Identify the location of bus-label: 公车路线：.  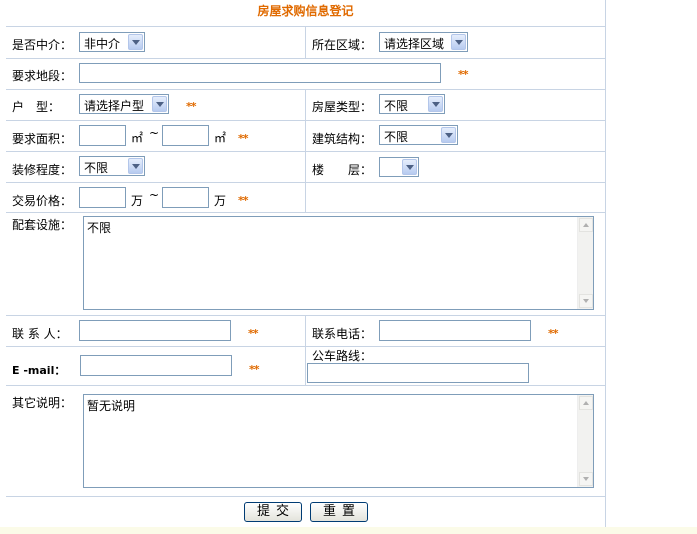
(342, 356).